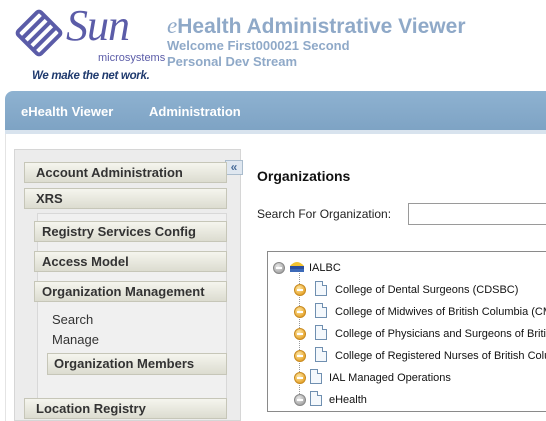  I want to click on tree-node-label: College of Dental Surgeons (CDSBC), so click(427, 290).